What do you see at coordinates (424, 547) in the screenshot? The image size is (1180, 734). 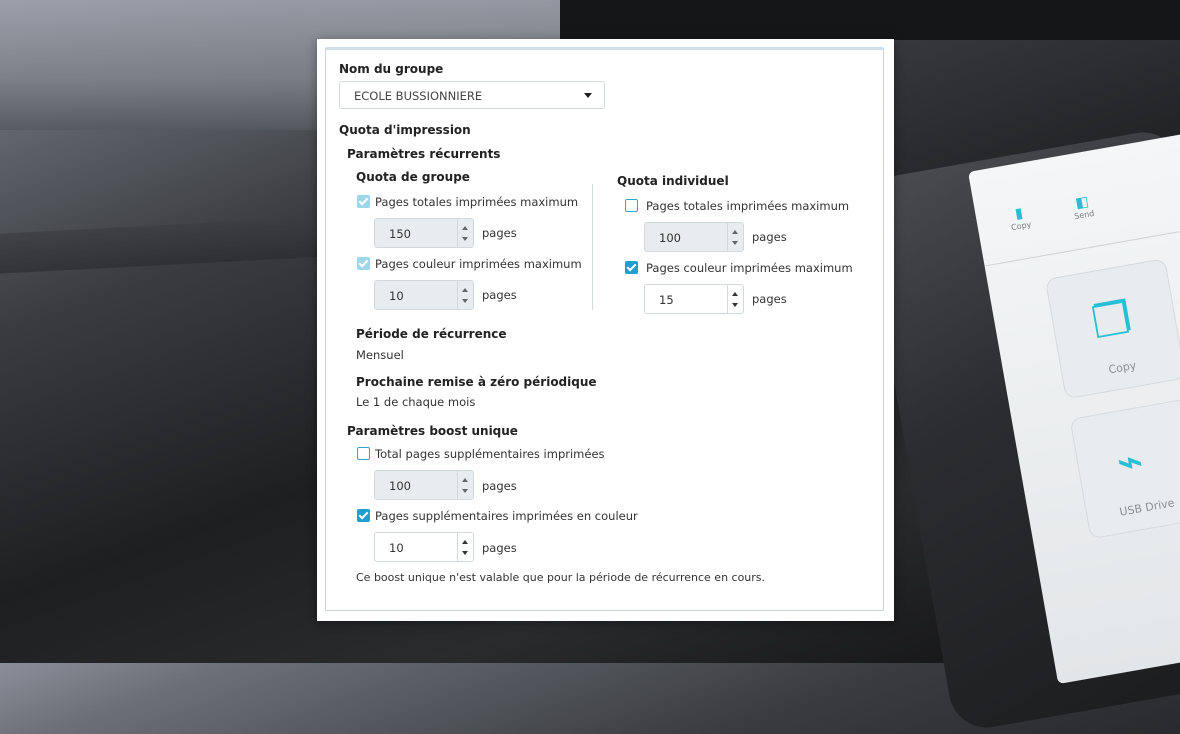 I see `boost-color-input: 10` at bounding box center [424, 547].